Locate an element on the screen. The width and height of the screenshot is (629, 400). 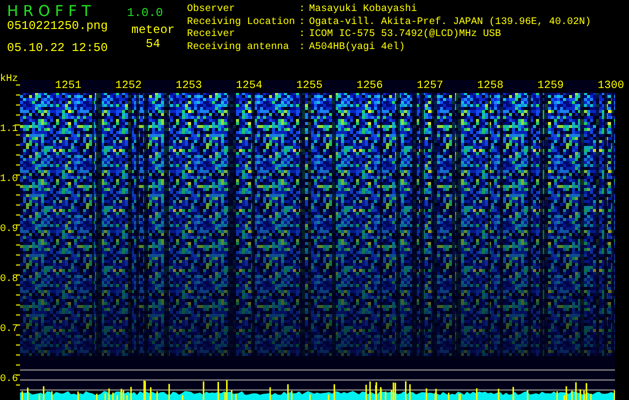
frequency-label: 1.0 is located at coordinates (9, 180).